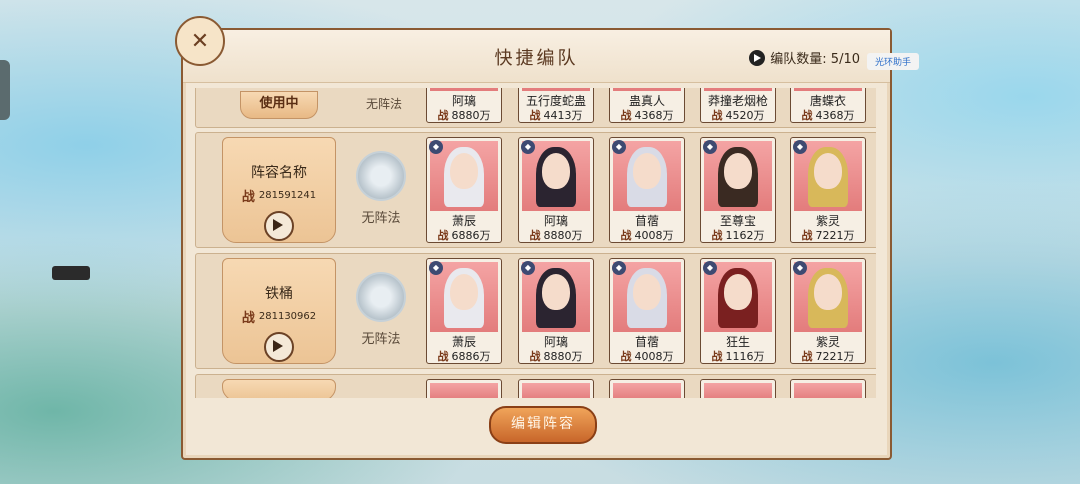  I want to click on hero-power: 战 1162万, so click(738, 235).